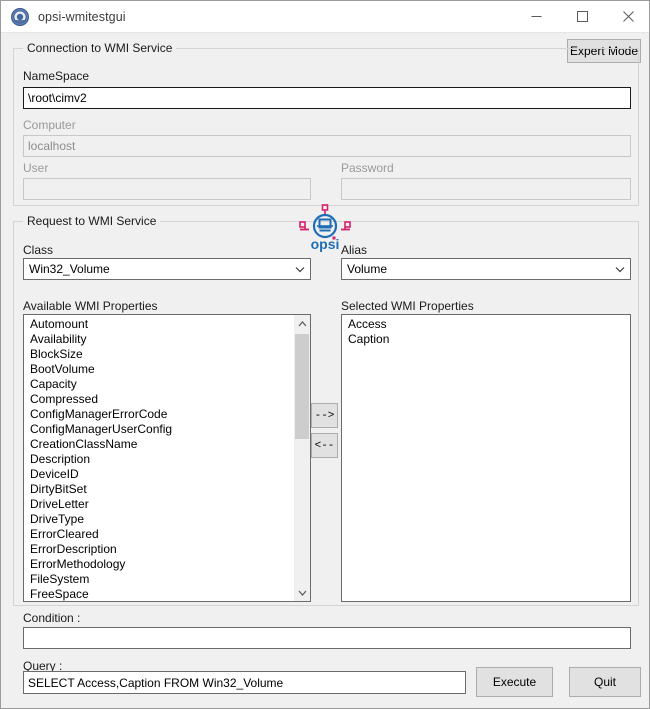 The height and width of the screenshot is (709, 650). Describe the element at coordinates (100, 48) in the screenshot. I see `connection-group-title: Connection to WMI Service` at that location.